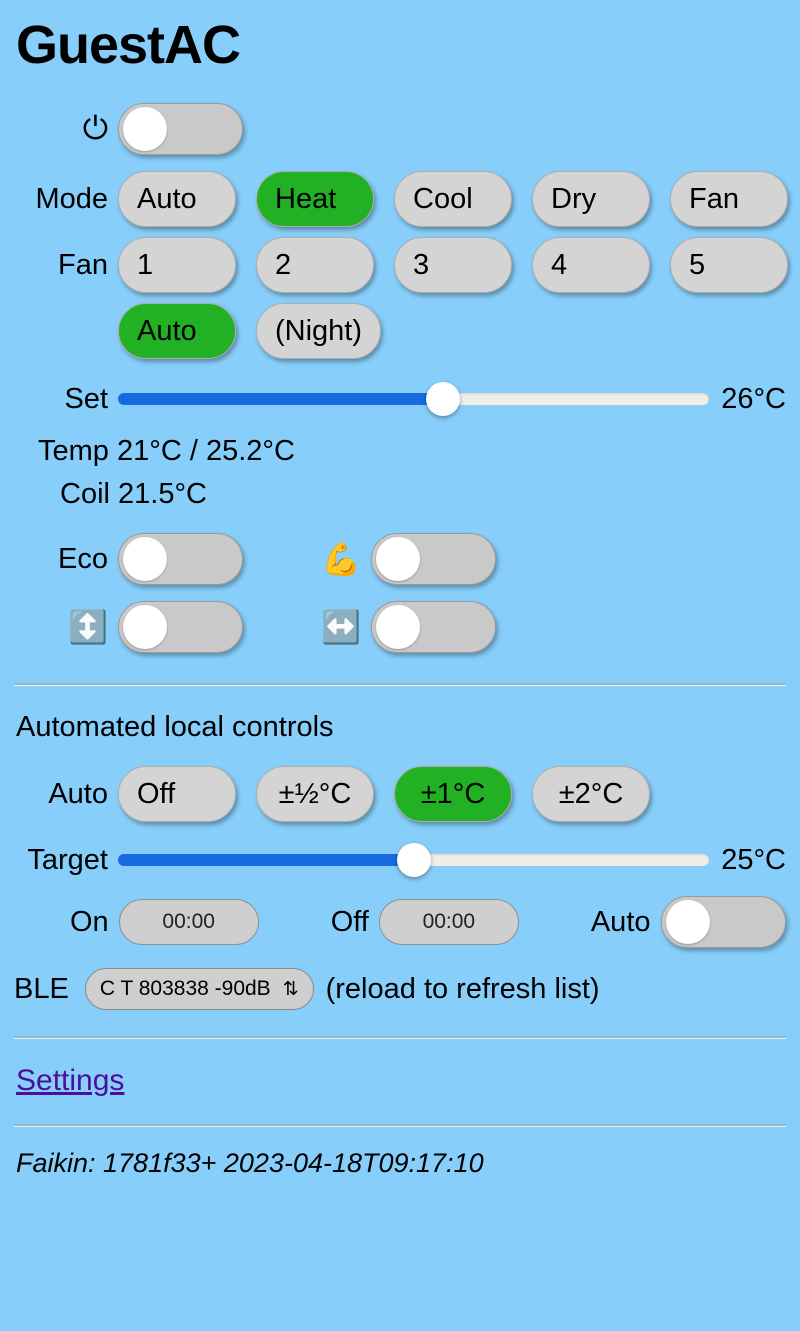  I want to click on target-label: Target, so click(67, 859).